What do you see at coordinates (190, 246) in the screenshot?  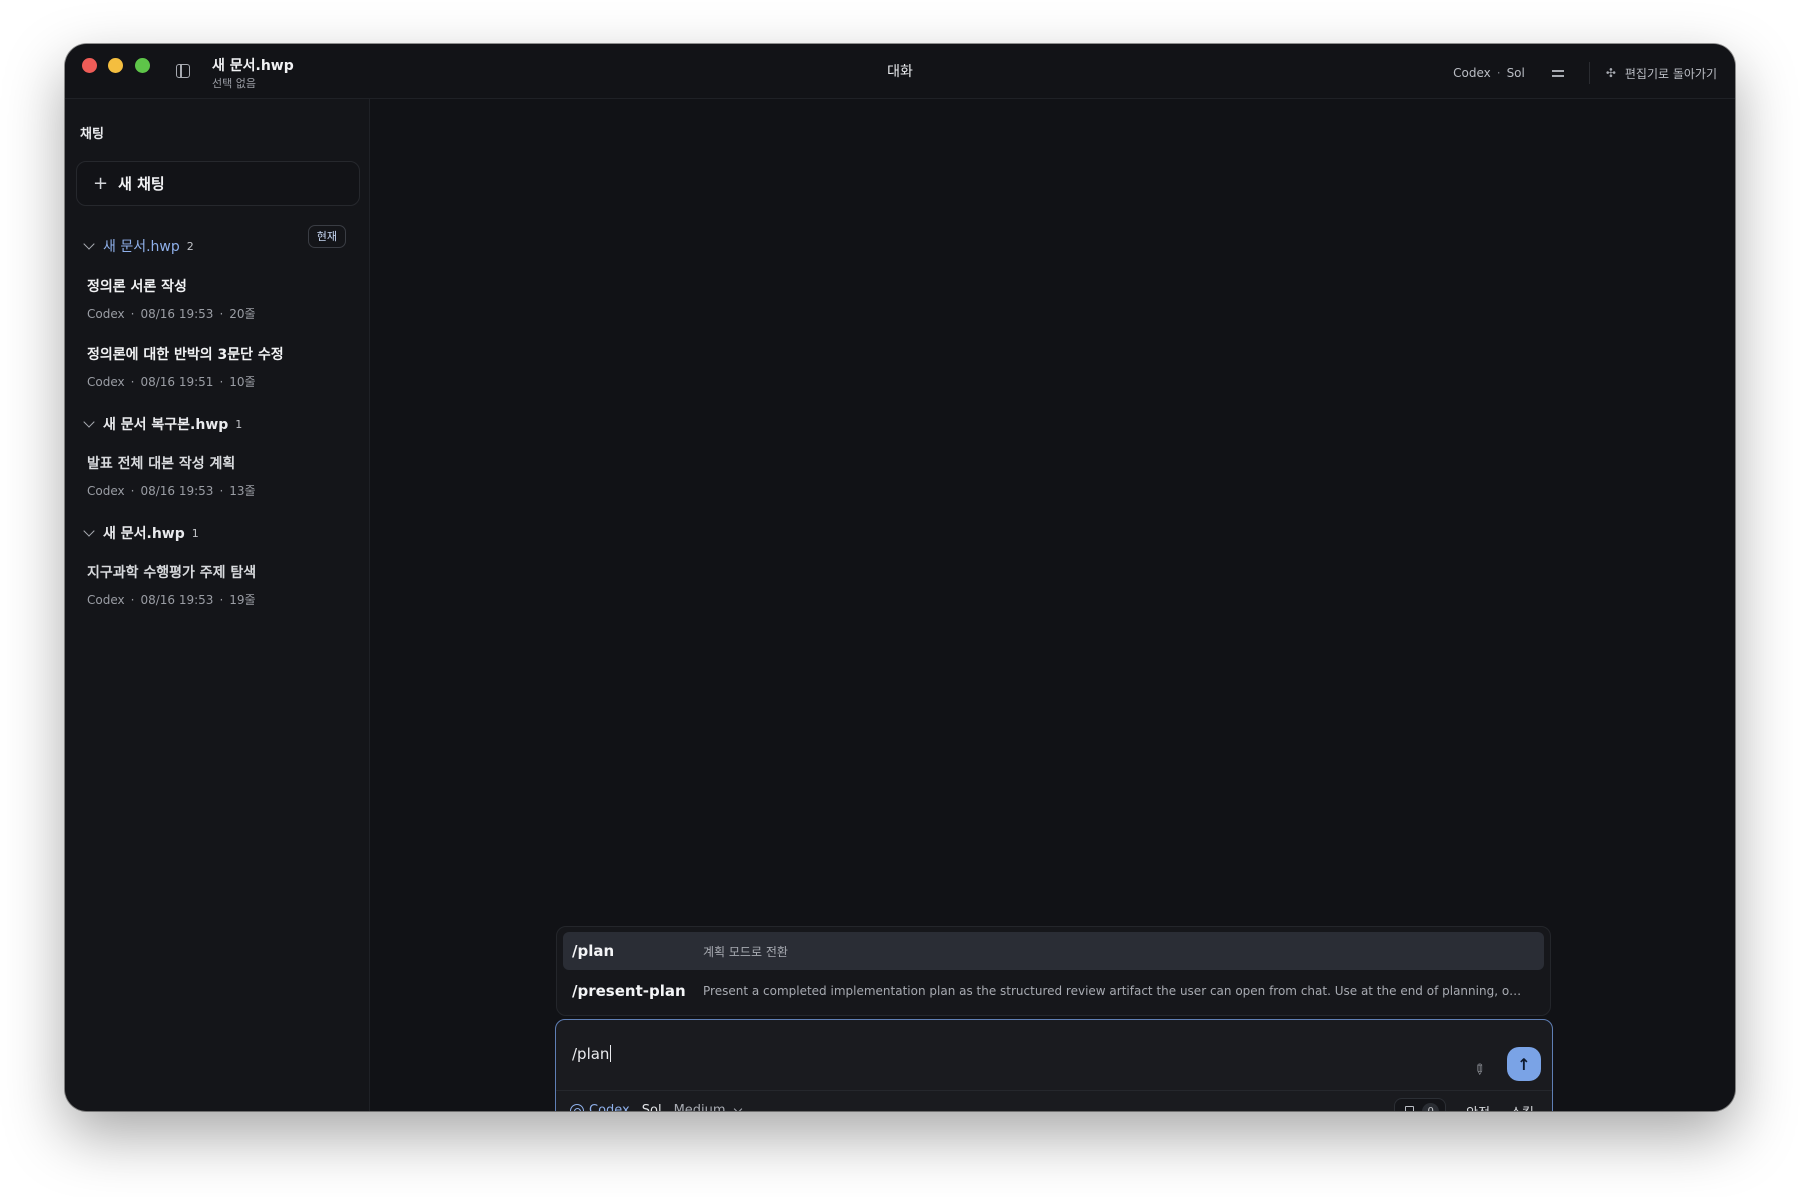 I see `group-count: 2` at bounding box center [190, 246].